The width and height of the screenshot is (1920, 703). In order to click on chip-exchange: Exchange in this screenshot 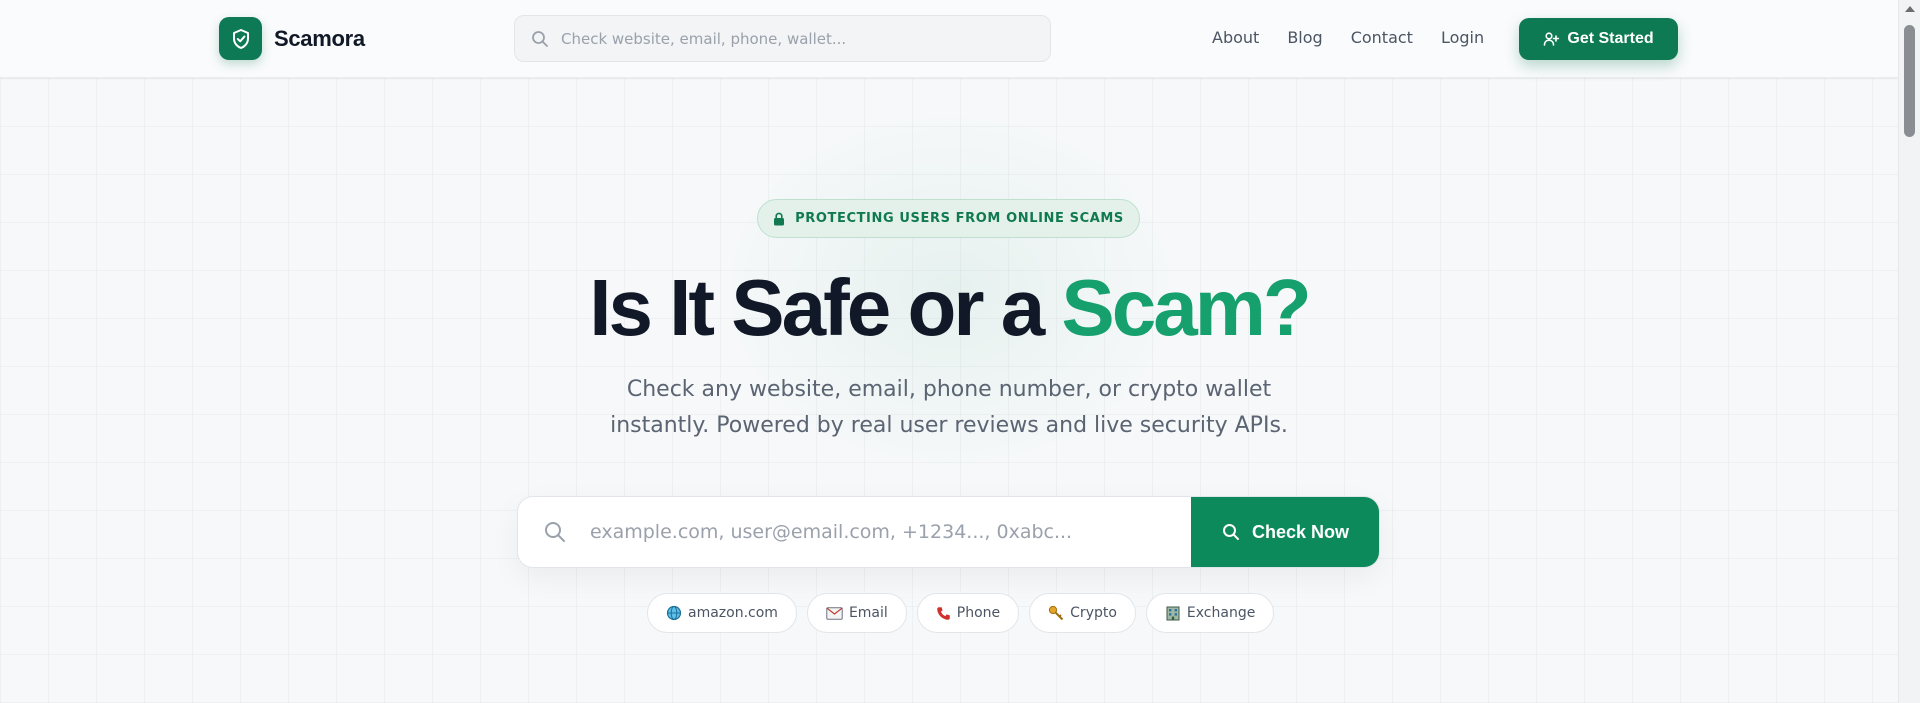, I will do `click(1210, 613)`.